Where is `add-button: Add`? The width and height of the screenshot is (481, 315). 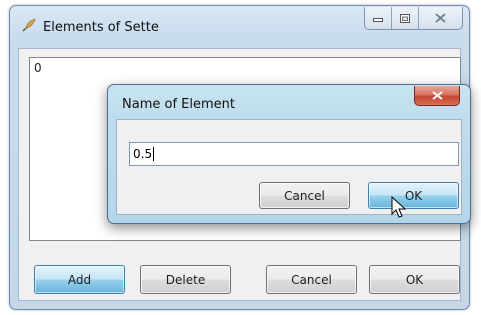 add-button: Add is located at coordinates (79, 279).